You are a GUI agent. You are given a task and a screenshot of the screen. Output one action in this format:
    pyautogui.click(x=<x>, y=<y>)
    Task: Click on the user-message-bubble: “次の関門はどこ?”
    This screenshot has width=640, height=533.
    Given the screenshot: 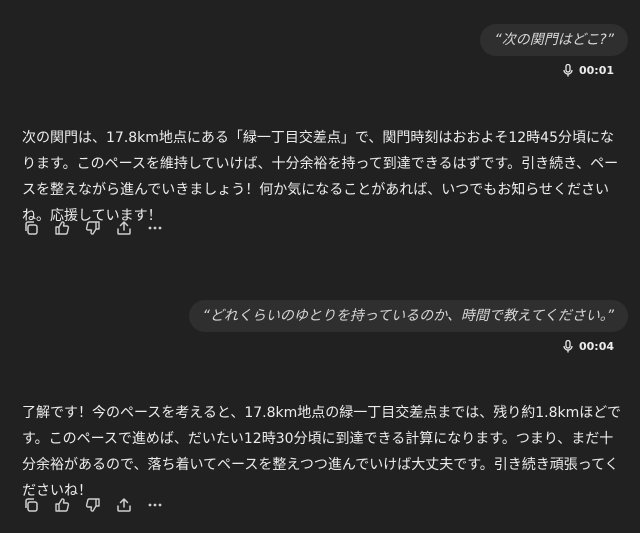 What is the action you would take?
    pyautogui.click(x=554, y=40)
    